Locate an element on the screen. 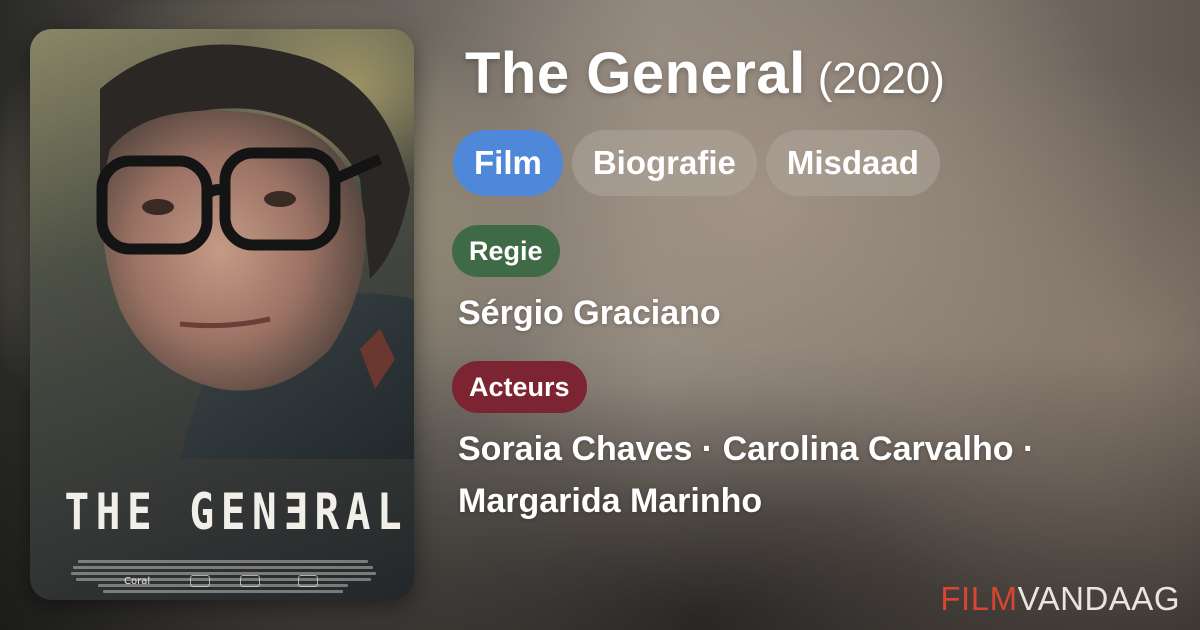  genre-tags: Film Biografie Misdaad is located at coordinates (696, 163).